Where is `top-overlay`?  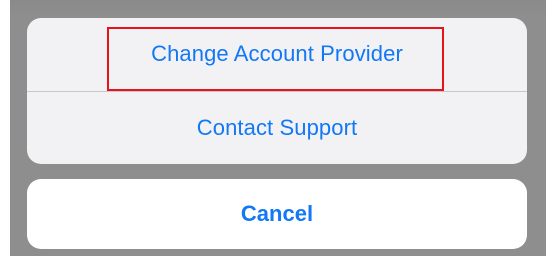 top-overlay is located at coordinates (278, 9).